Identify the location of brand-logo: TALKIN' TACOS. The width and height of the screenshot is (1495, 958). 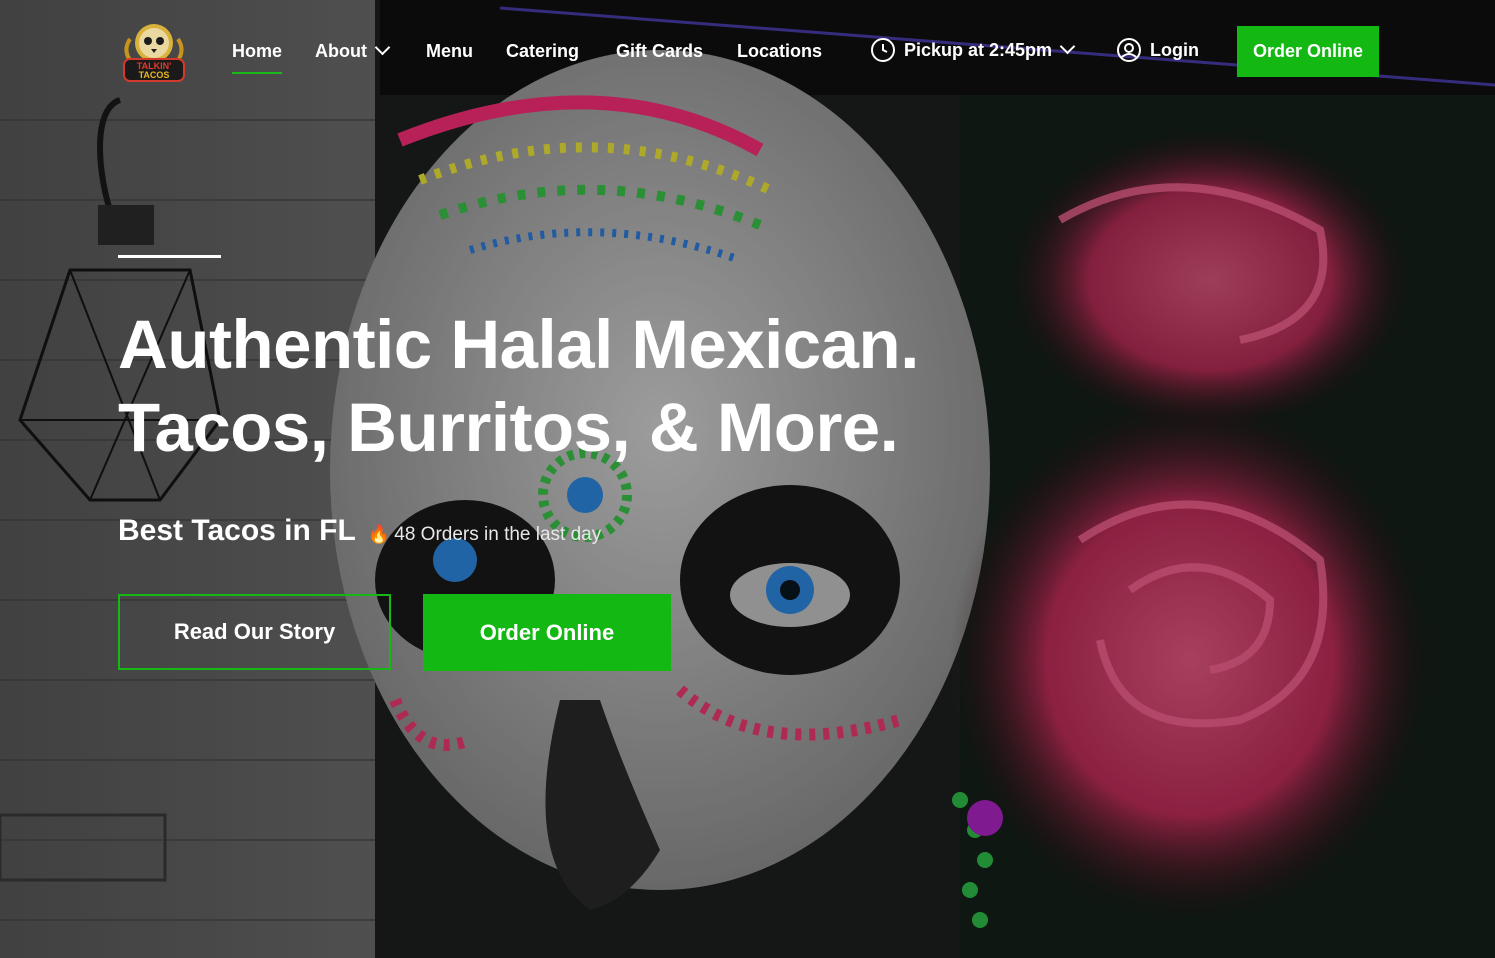
(154, 52).